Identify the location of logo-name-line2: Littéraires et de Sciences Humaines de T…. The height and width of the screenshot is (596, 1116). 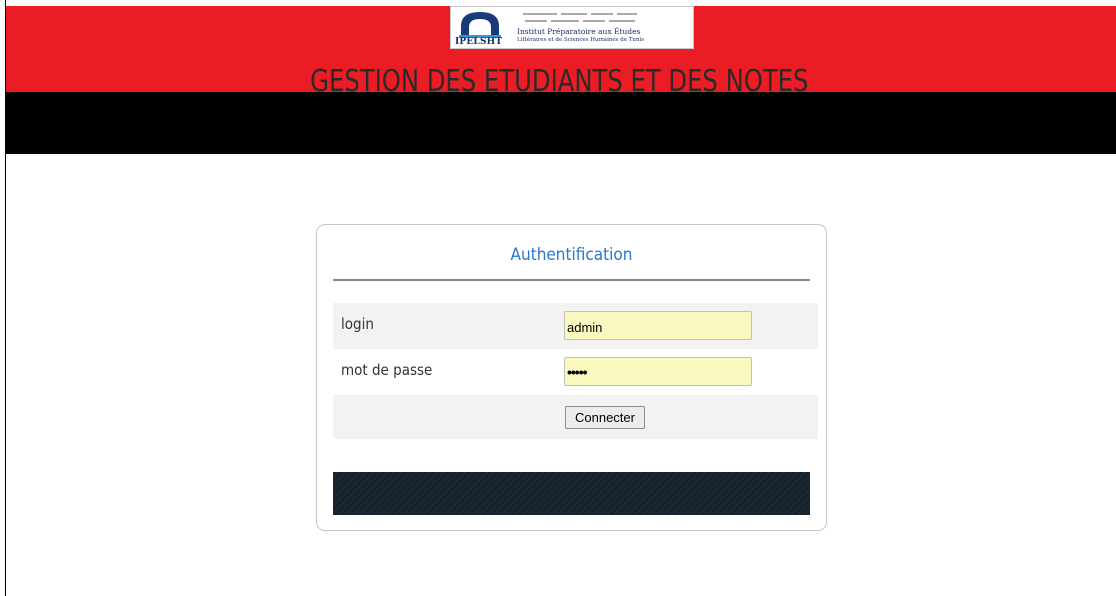
(581, 40).